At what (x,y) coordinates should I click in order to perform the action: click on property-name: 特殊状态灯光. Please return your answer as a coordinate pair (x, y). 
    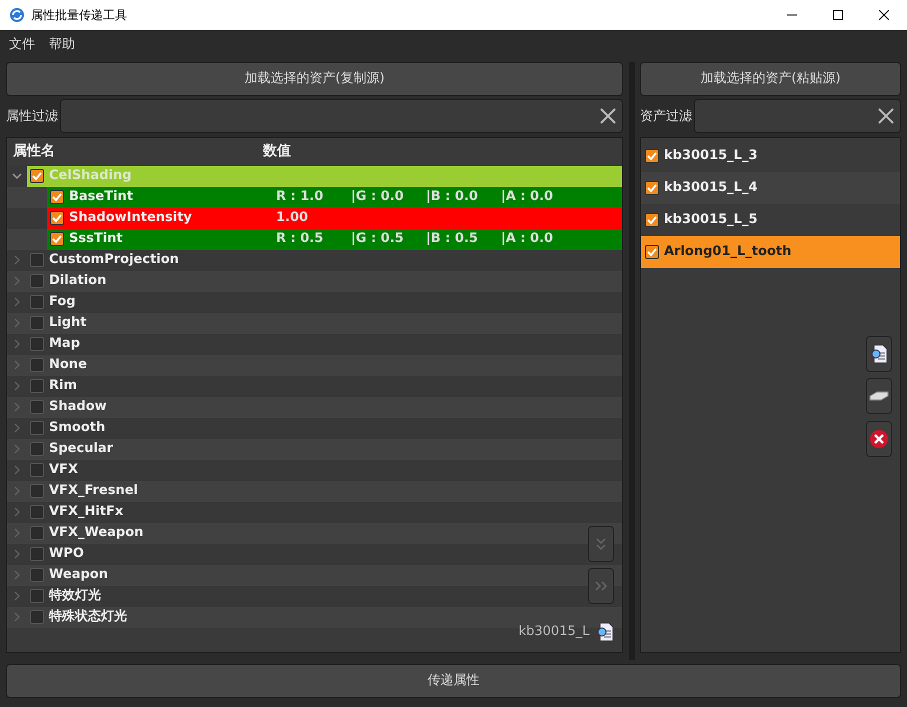
    Looking at the image, I should click on (88, 617).